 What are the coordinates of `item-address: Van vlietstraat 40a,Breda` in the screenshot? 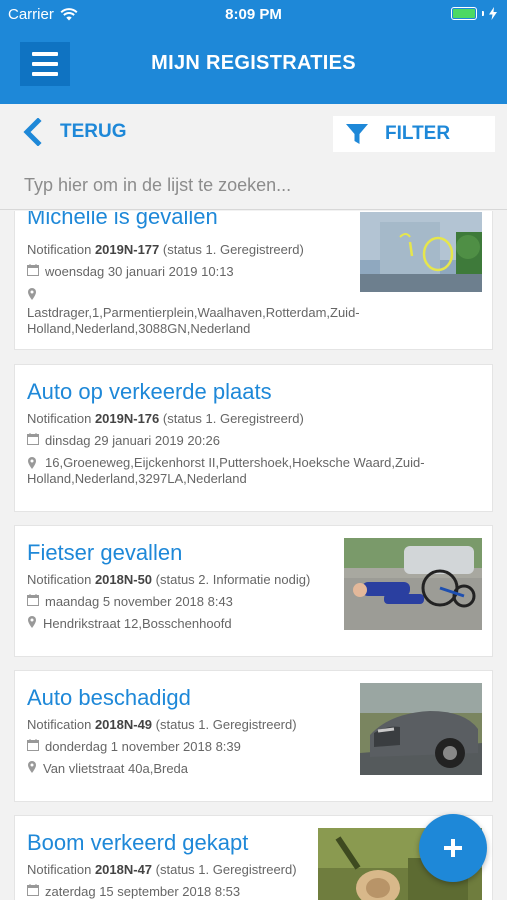 It's located at (116, 768).